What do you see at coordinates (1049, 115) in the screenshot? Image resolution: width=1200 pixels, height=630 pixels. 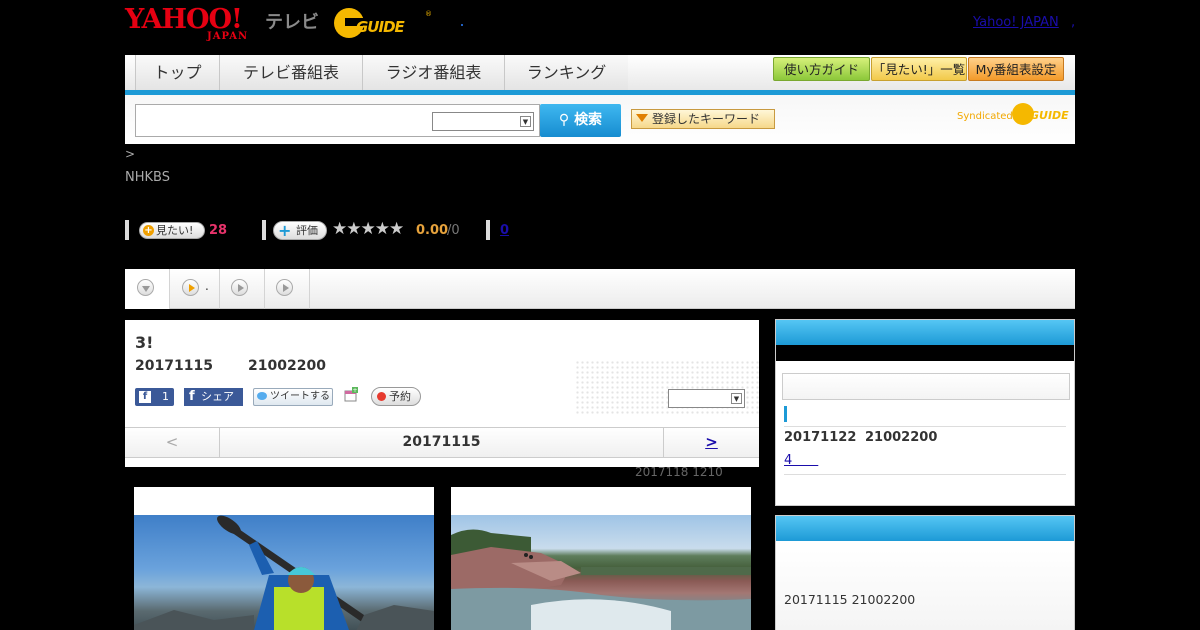 I see `syndicated-logo-text: GUIDE` at bounding box center [1049, 115].